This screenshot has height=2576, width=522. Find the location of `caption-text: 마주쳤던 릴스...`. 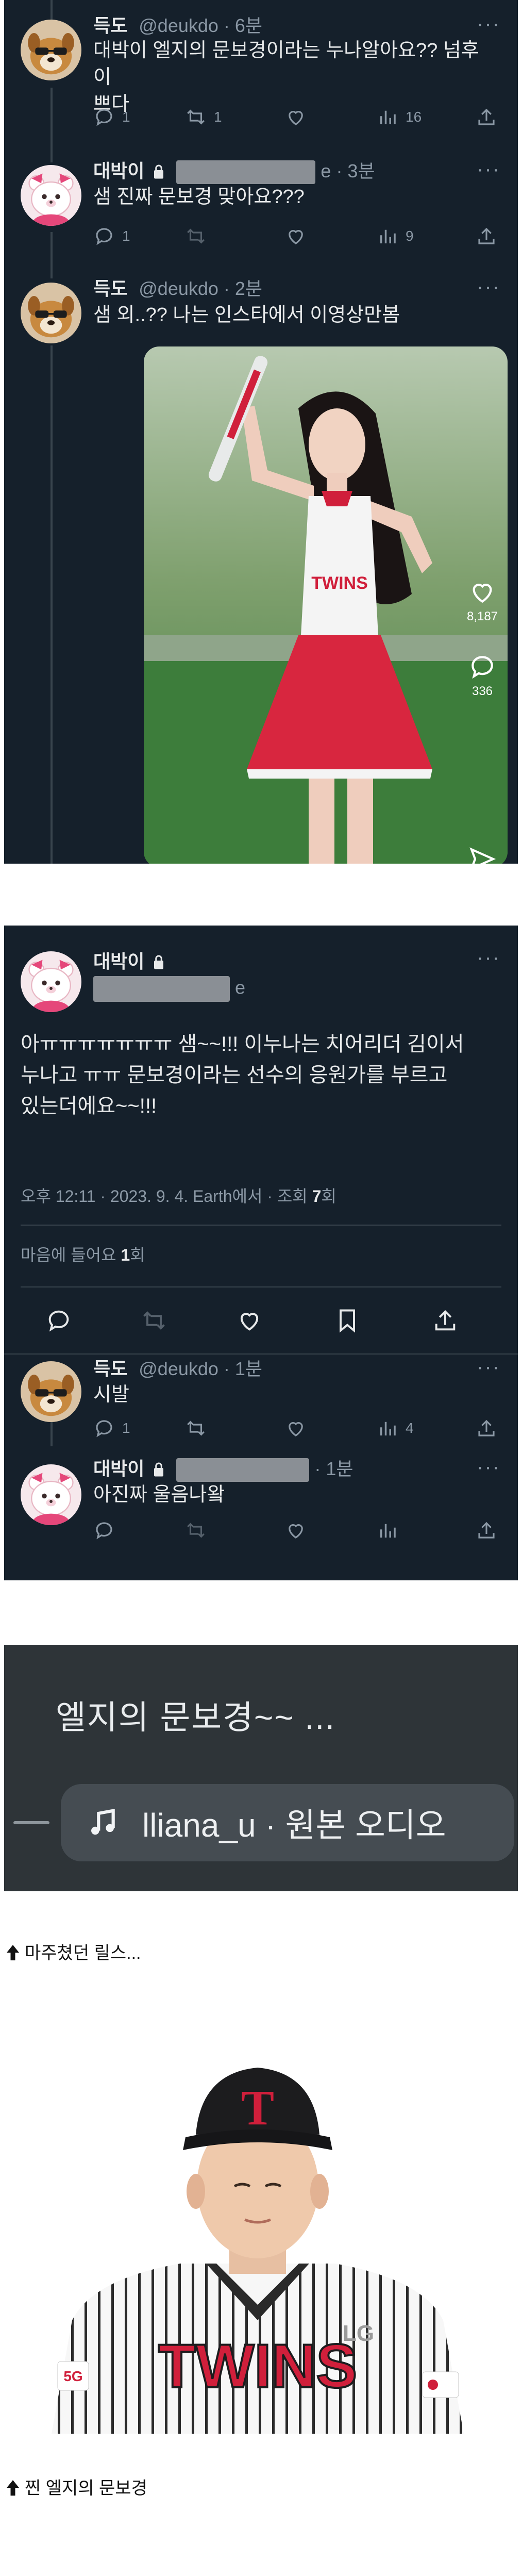

caption-text: 마주쳤던 릴스... is located at coordinates (83, 1953).